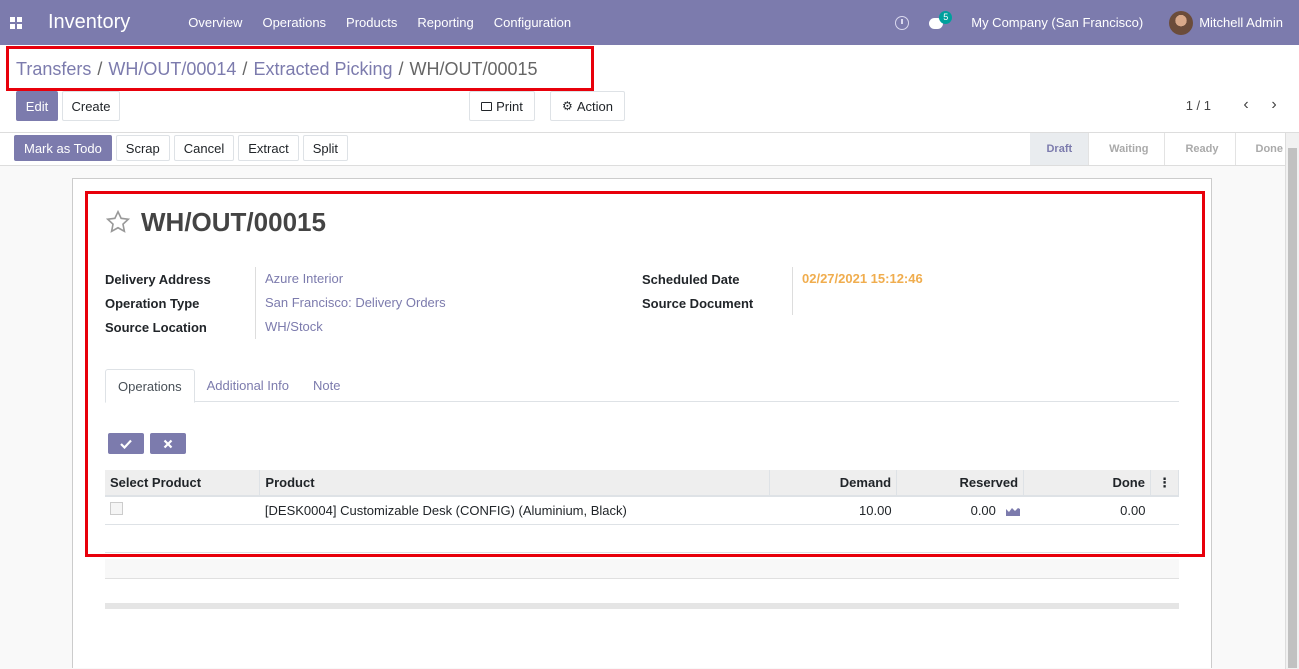  I want to click on operation-type-value: San Francisco: Delivery Orders, so click(350, 303).